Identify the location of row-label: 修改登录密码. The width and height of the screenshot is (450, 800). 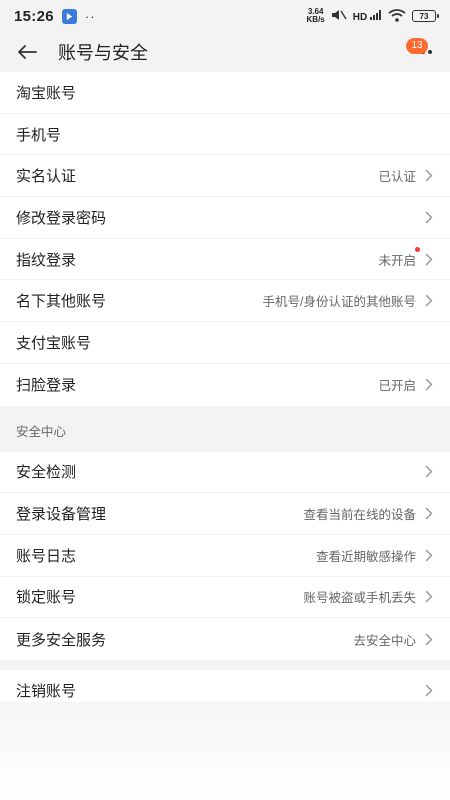
(61, 218).